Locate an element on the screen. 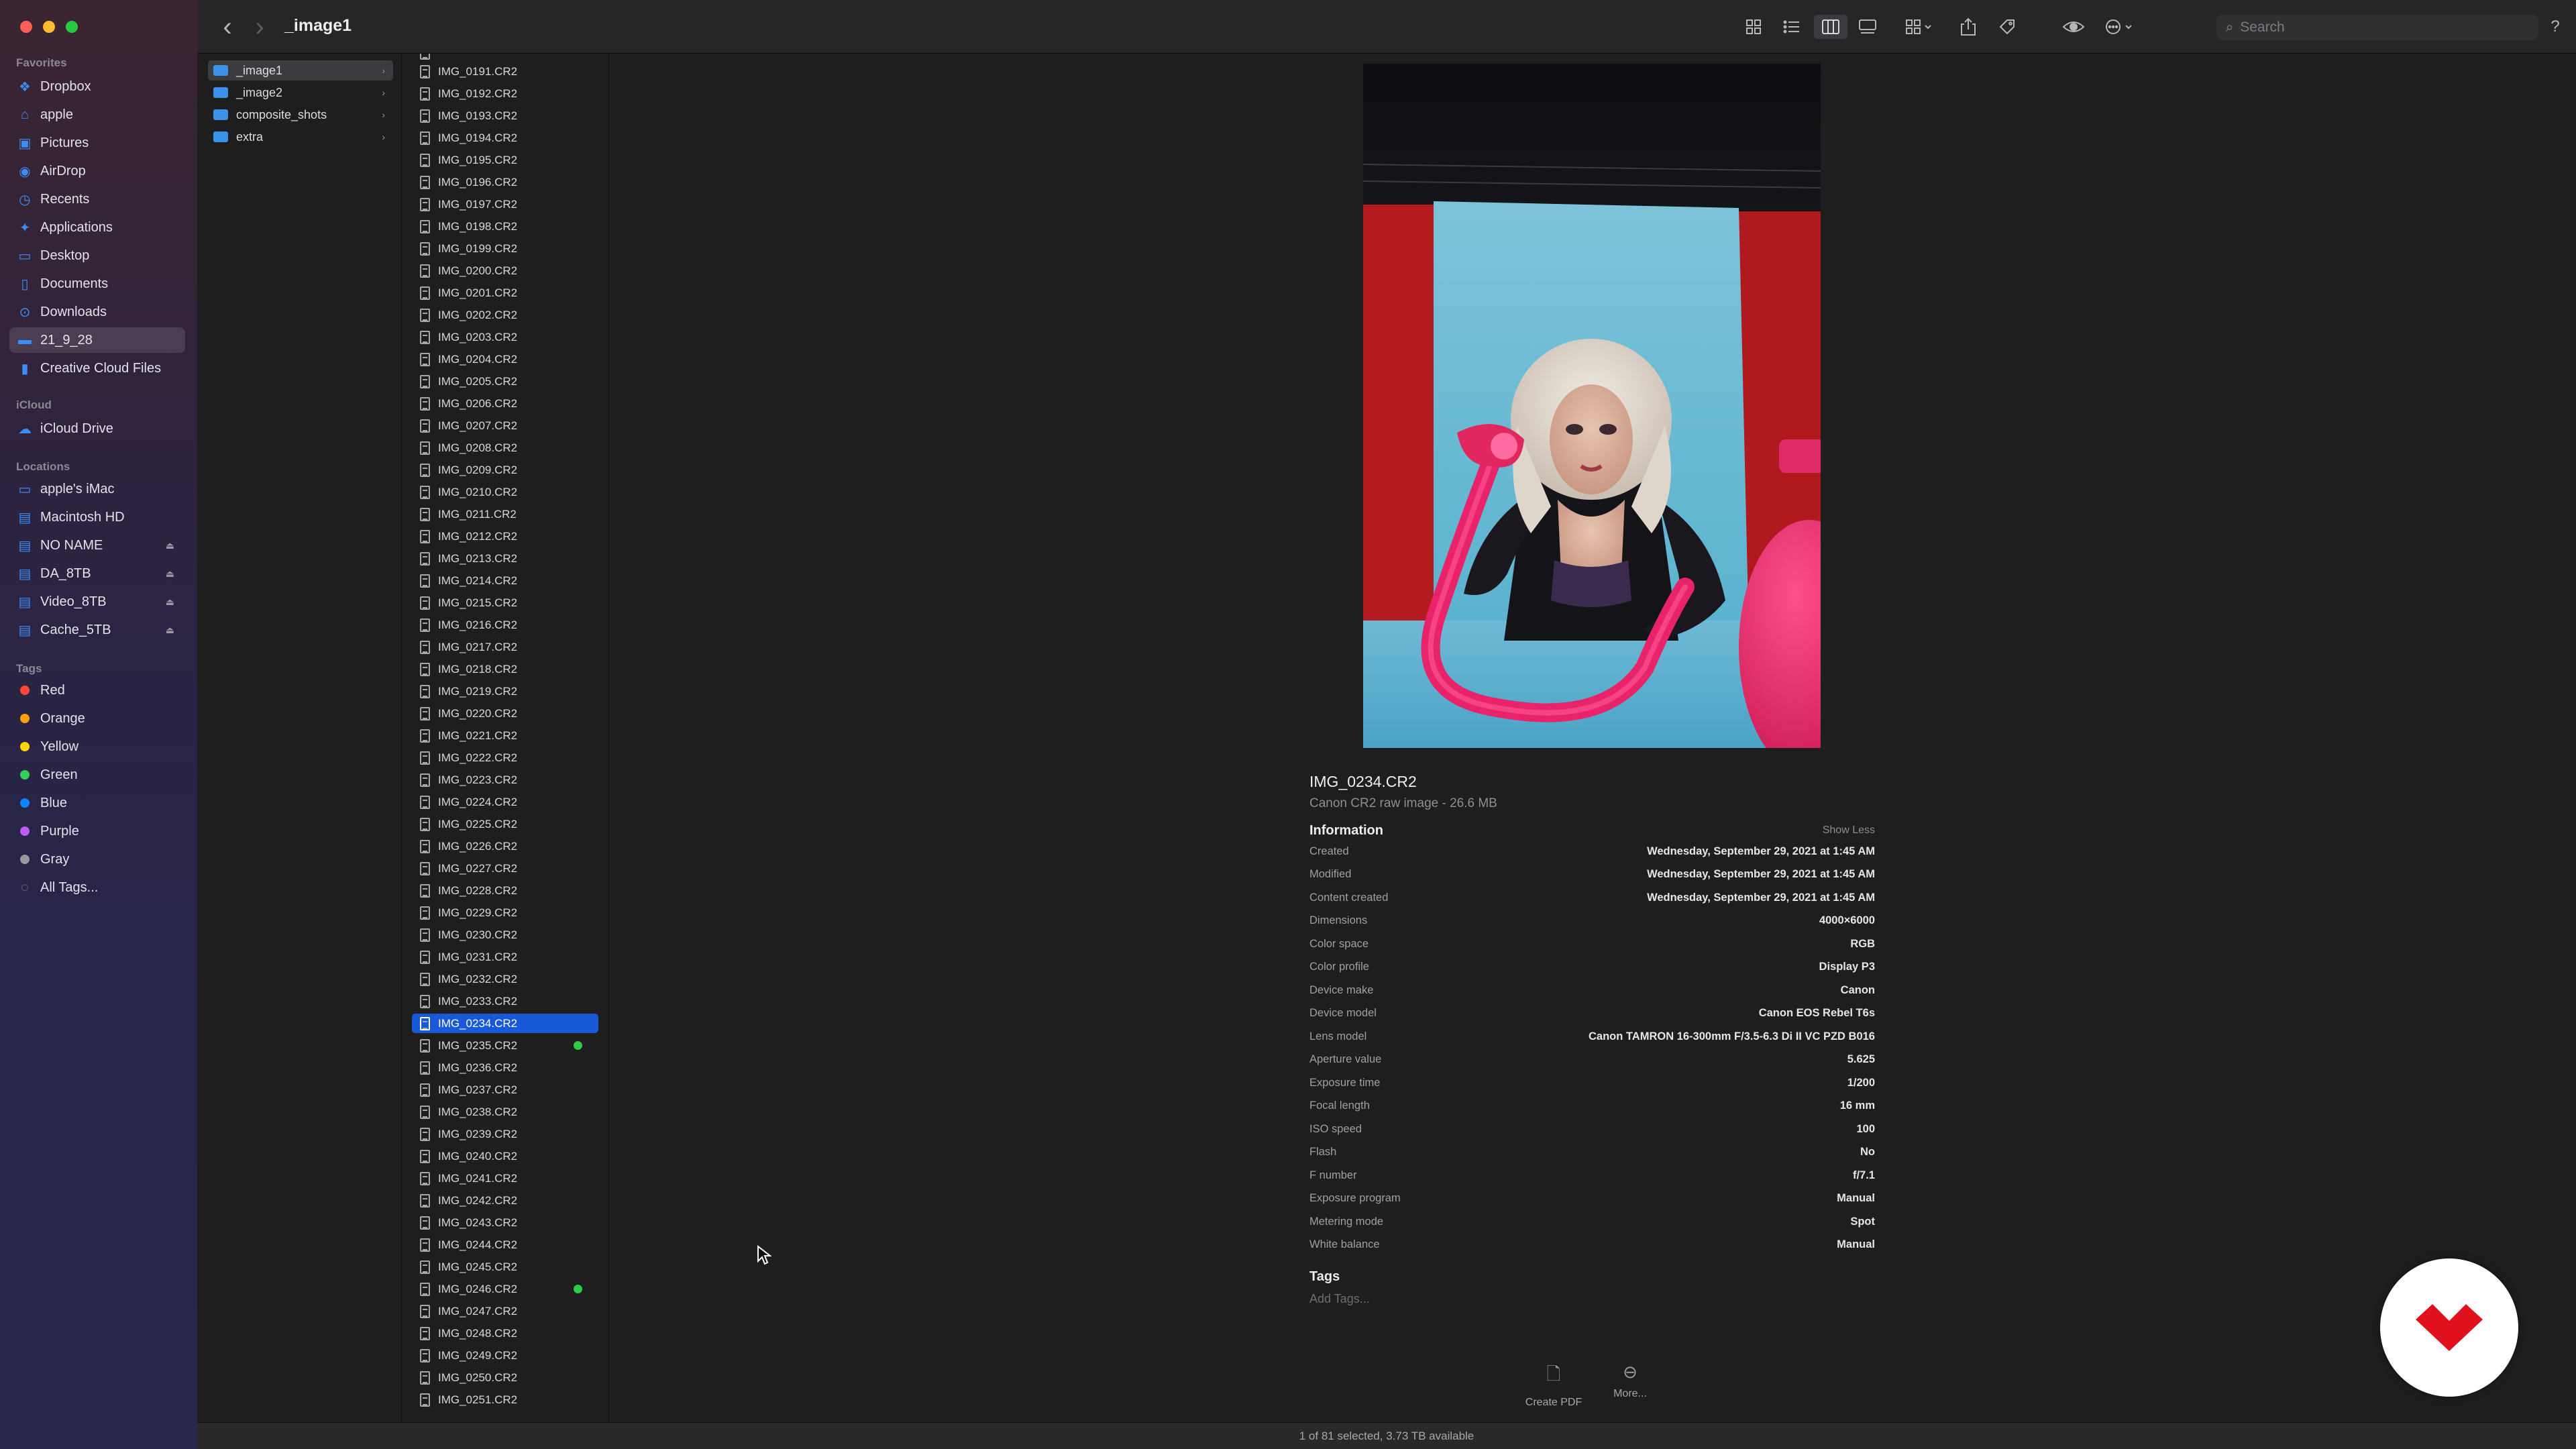 The width and height of the screenshot is (2576, 1449). file-row: IMG_0241.CR2 is located at coordinates (505, 1178).